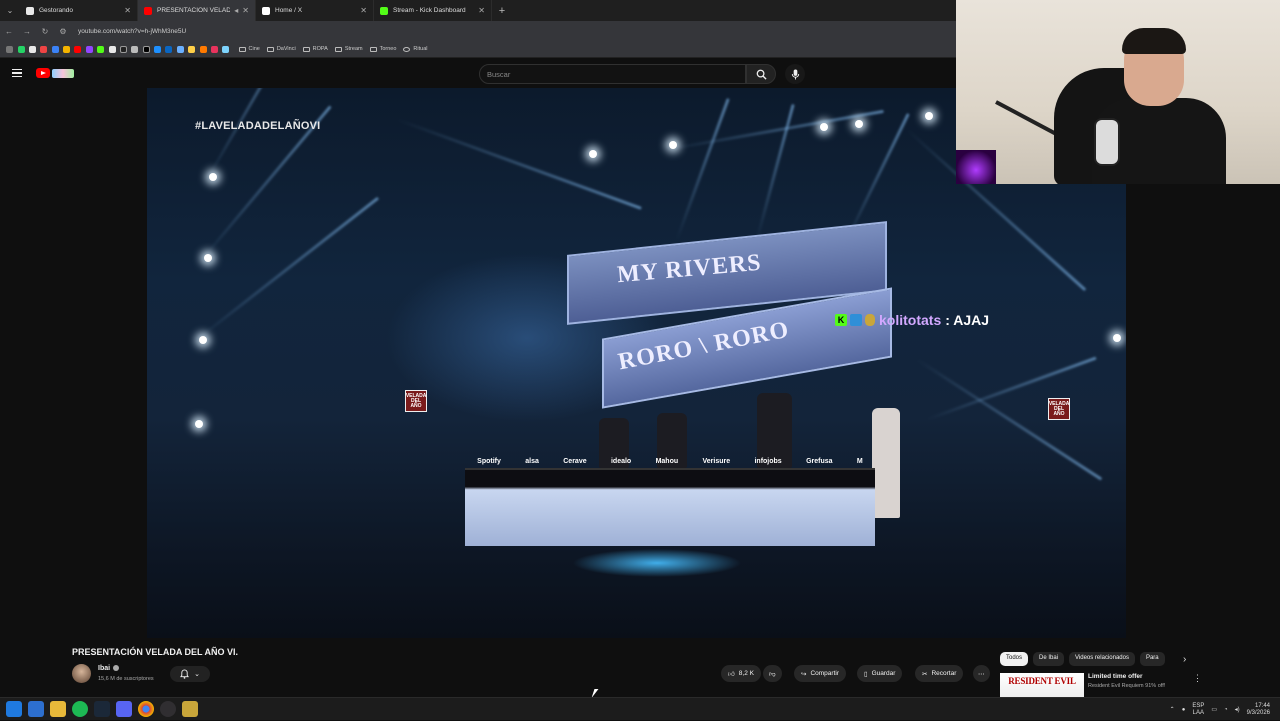 The width and height of the screenshot is (1280, 721). Describe the element at coordinates (1226, 710) in the screenshot. I see `wifi-icon: ◔` at that location.